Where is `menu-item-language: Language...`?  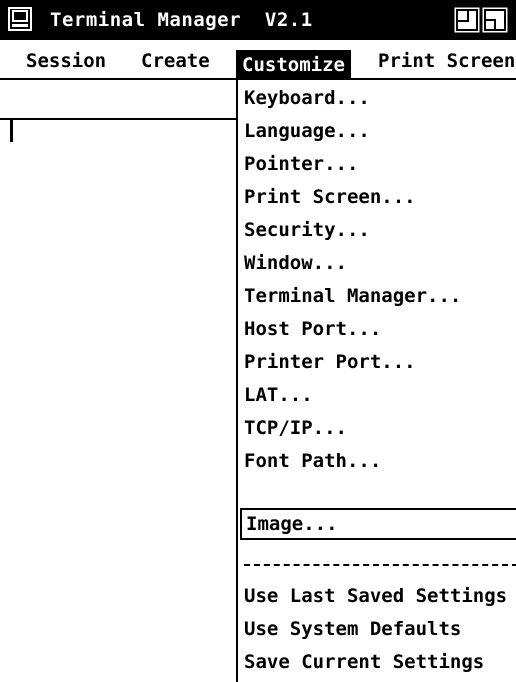
menu-item-language: Language... is located at coordinates (307, 131).